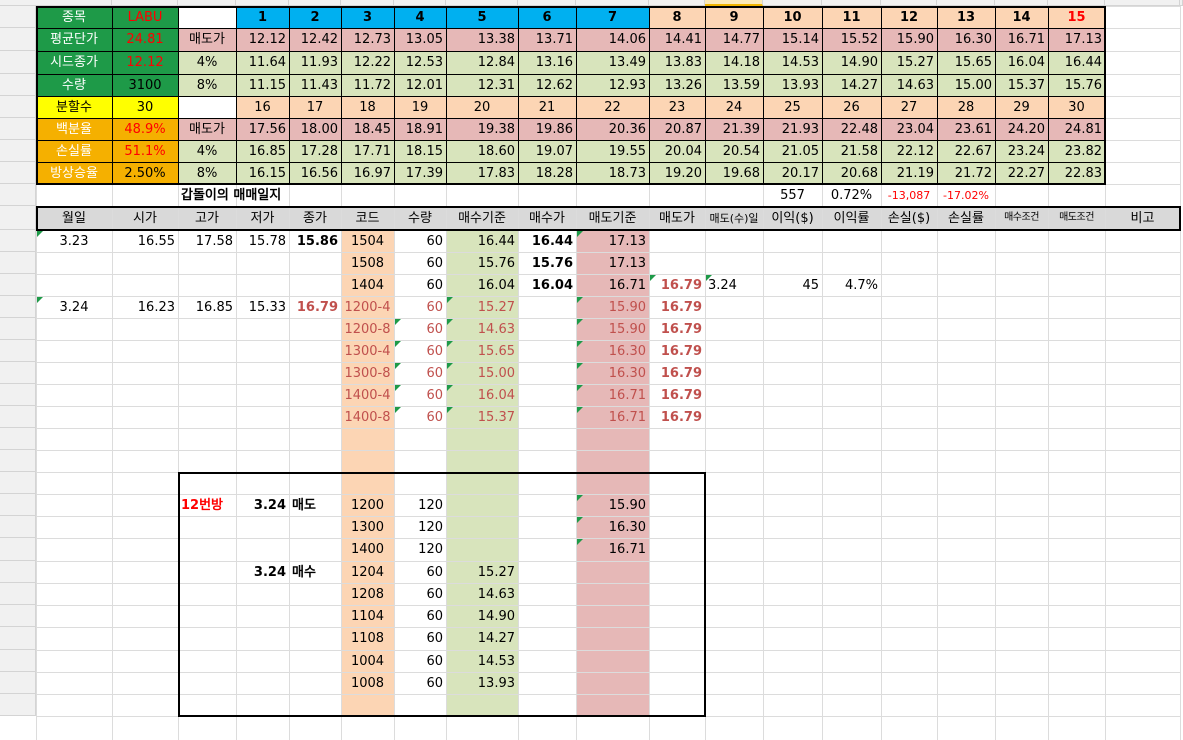 Image resolution: width=1183 pixels, height=740 pixels. Describe the element at coordinates (547, 241) in the screenshot. I see `cell-I31: 16.44` at that location.